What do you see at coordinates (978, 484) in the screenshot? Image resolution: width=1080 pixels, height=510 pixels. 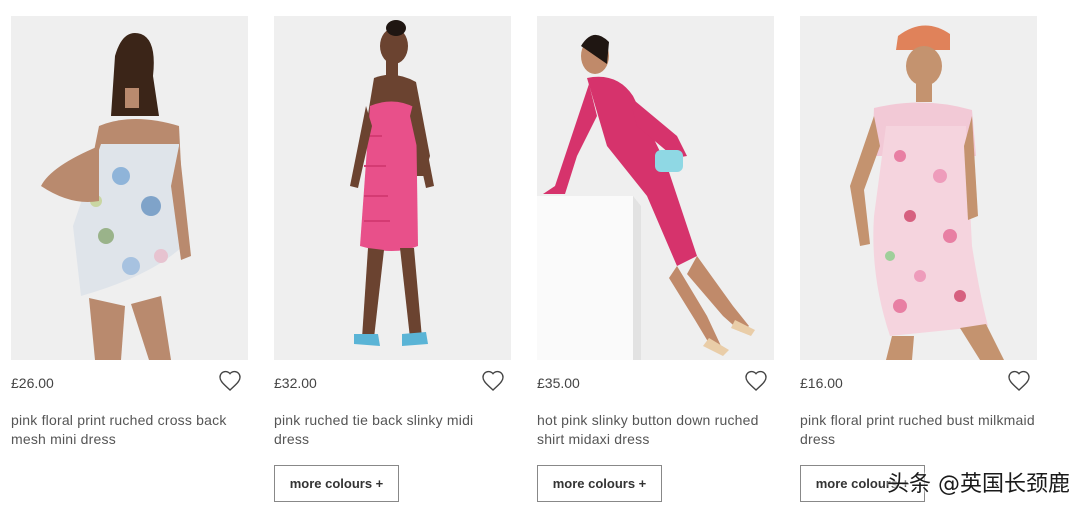 I see `watermark: 头条 @英国长颈鹿` at bounding box center [978, 484].